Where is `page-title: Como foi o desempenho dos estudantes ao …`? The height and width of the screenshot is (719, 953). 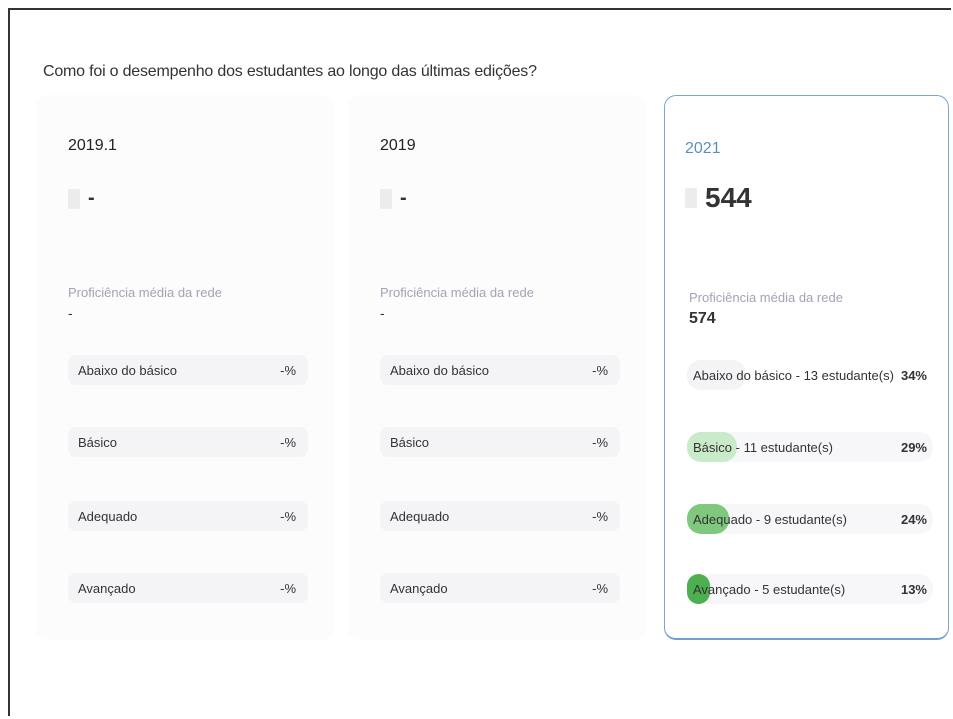
page-title: Como foi o desempenho dos estudantes ao … is located at coordinates (290, 71).